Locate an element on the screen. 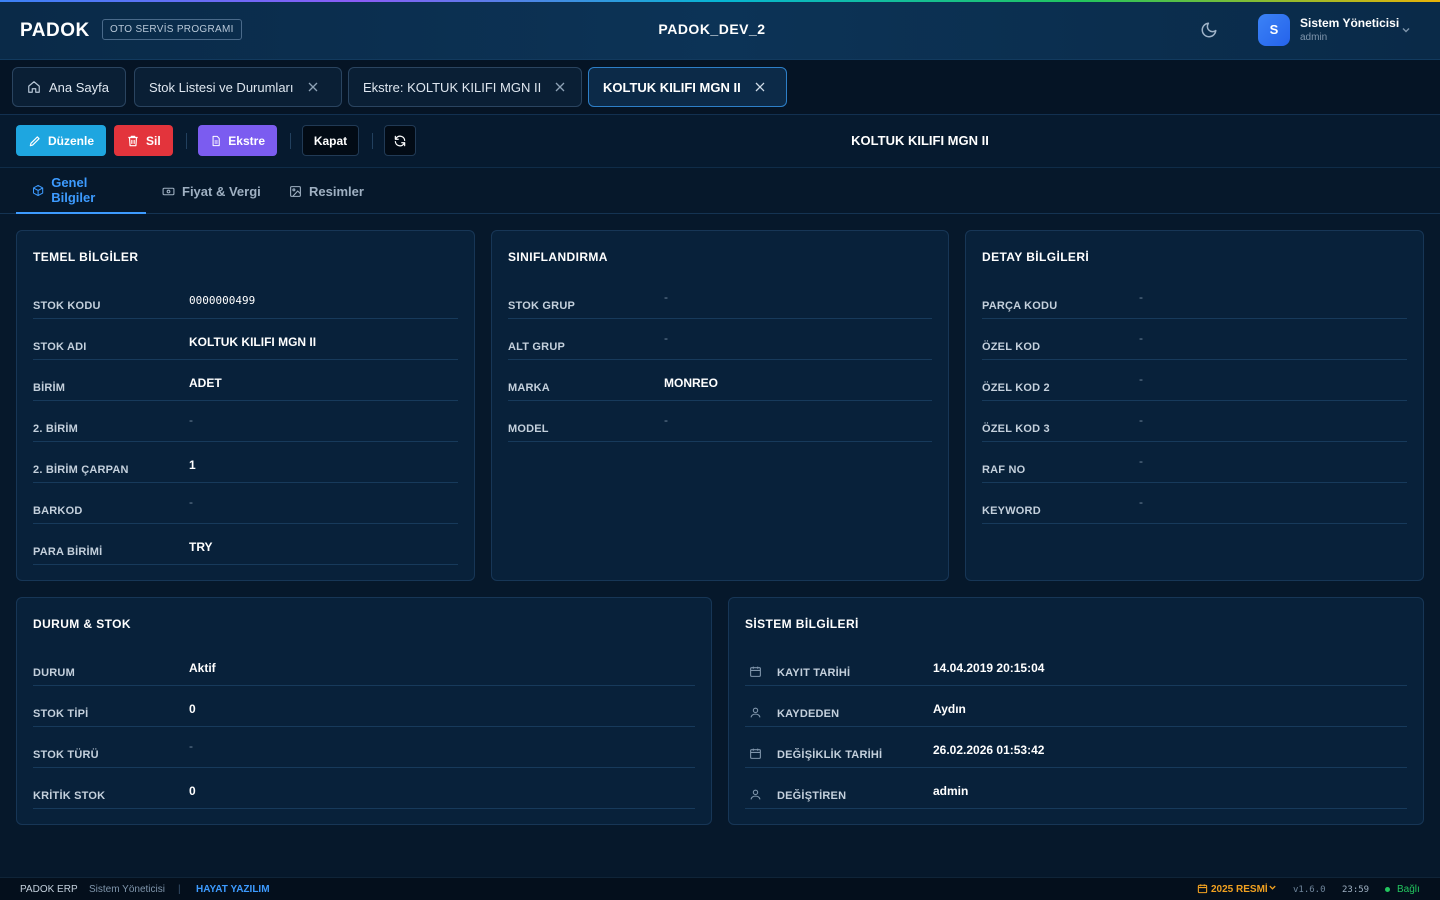 The height and width of the screenshot is (900, 1440). field-row: RAF NO - is located at coordinates (1194, 462).